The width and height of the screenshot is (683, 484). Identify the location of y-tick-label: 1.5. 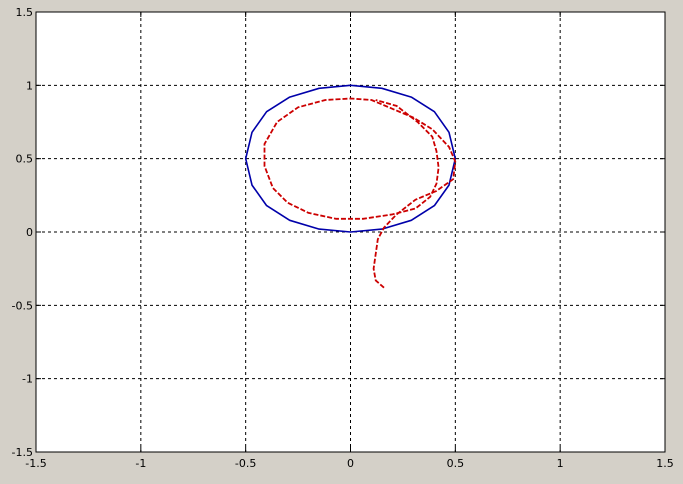
(25, 12).